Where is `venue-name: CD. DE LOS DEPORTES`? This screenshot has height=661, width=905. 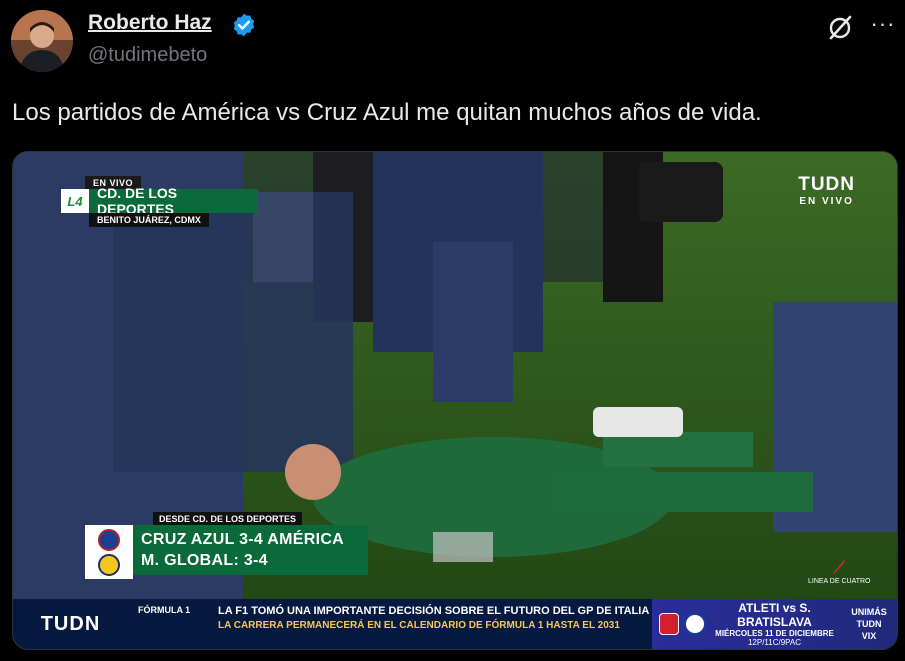 venue-name: CD. DE LOS DEPORTES is located at coordinates (173, 201).